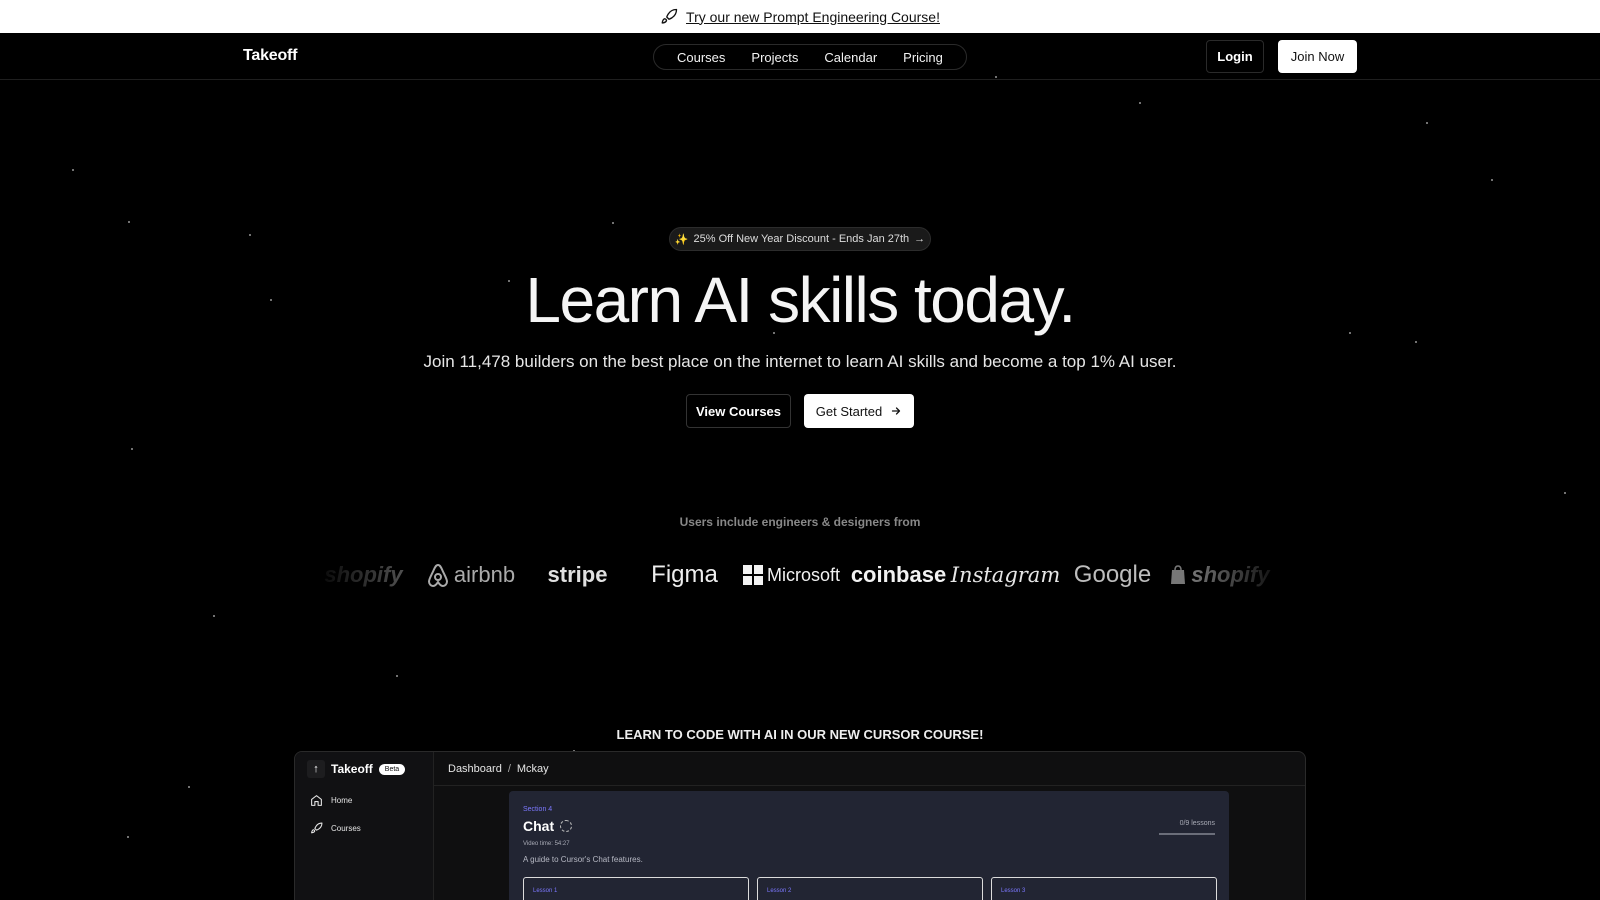 This screenshot has height=900, width=1600. Describe the element at coordinates (813, 17) in the screenshot. I see `announcement-link: Try our new Prompt Engineering Course!` at that location.